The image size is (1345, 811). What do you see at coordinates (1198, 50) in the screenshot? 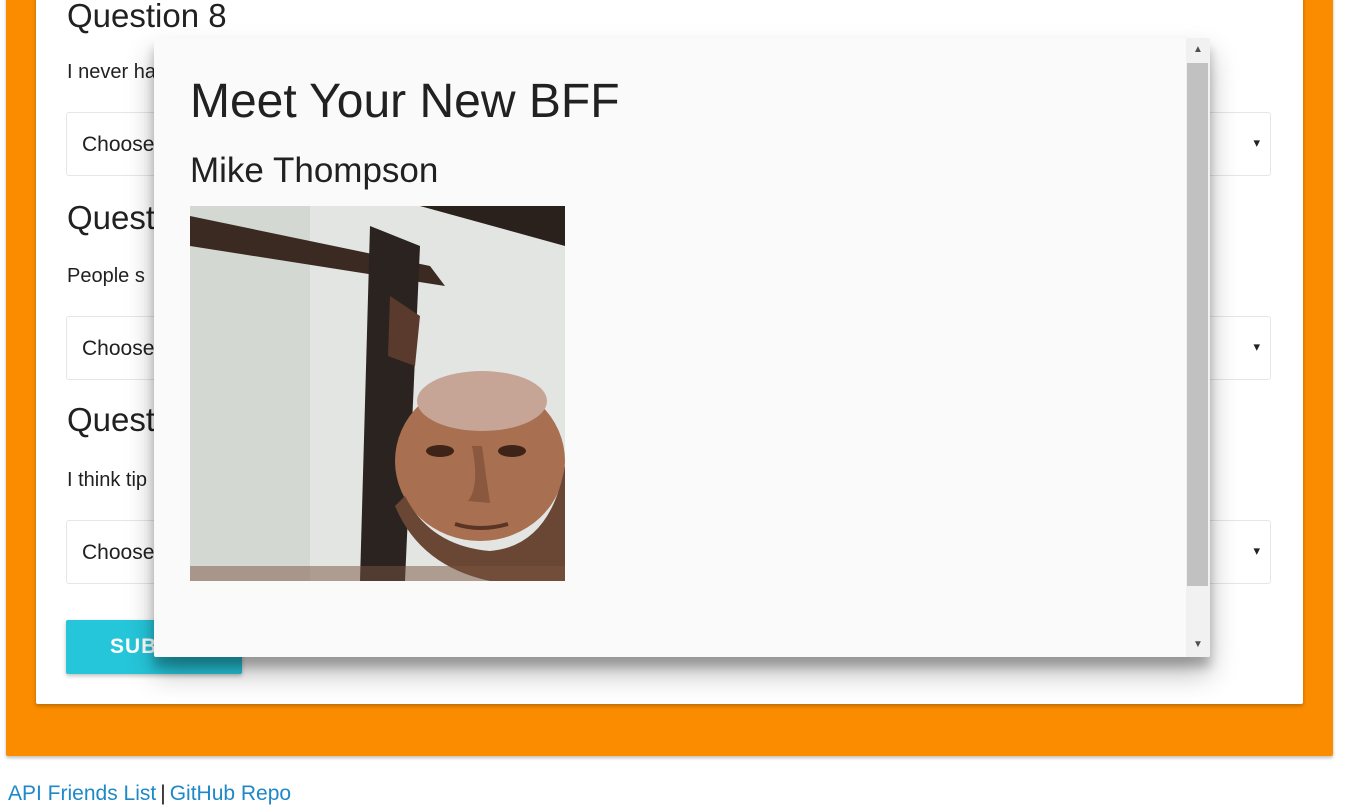
I see `scroll-up-arrow-icon: ▲` at bounding box center [1198, 50].